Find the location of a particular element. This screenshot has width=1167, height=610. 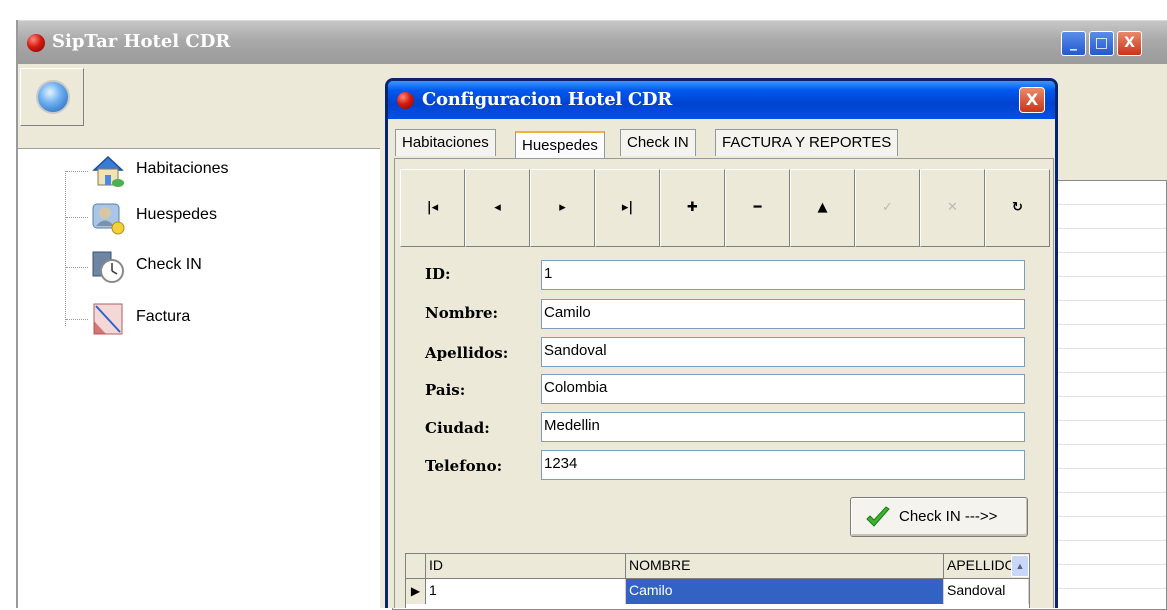

first-record-button: |◂ is located at coordinates (432, 208).